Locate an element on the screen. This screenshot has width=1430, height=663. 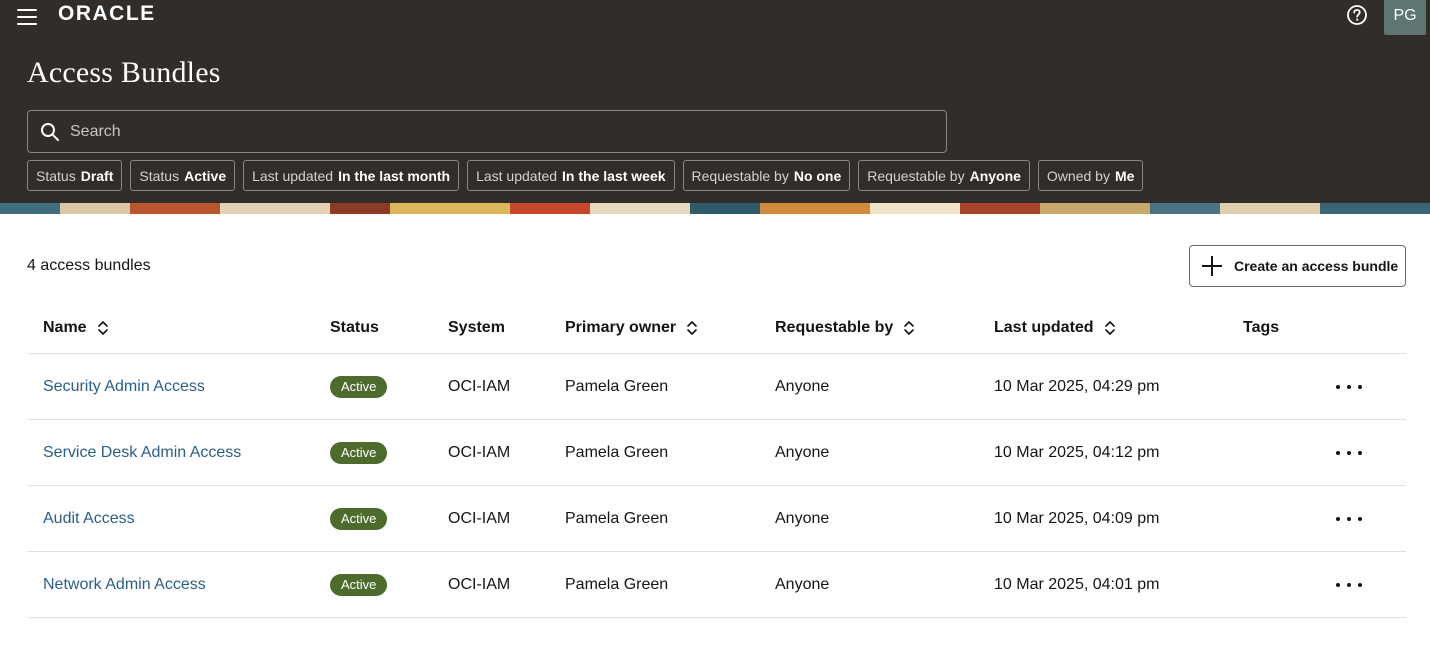
column-header-tags: Tags is located at coordinates (1261, 328).